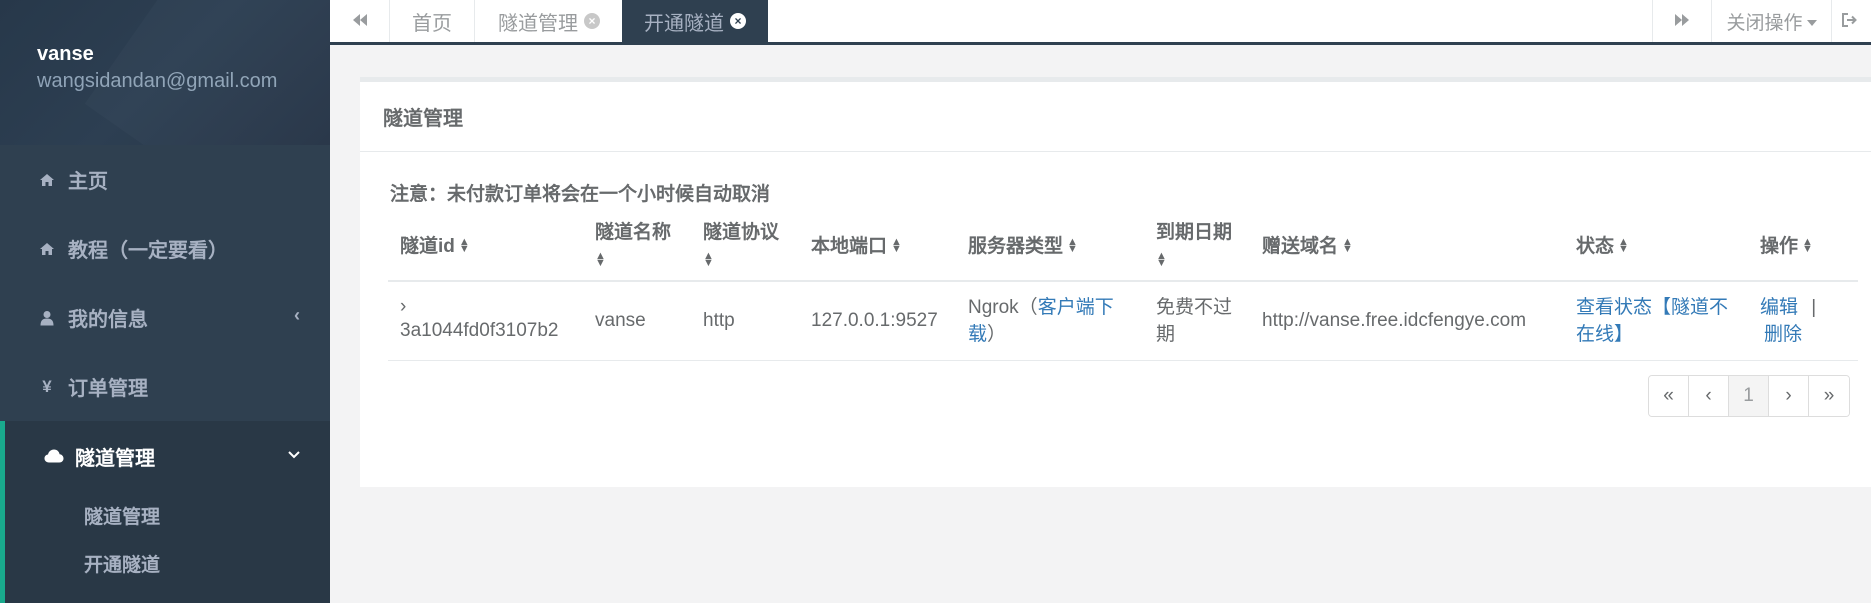  I want to click on tab-home: 首页, so click(432, 21).